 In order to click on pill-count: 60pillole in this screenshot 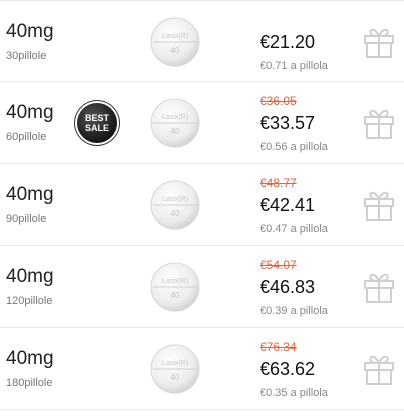, I will do `click(26, 137)`.